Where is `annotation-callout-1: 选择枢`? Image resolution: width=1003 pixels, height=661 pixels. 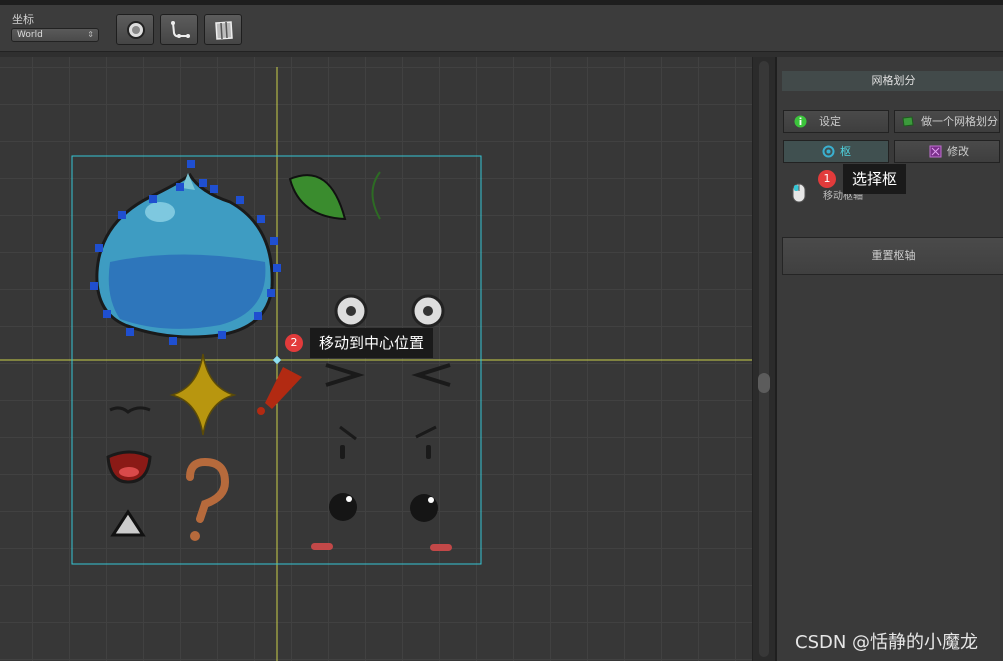 annotation-callout-1: 选择枢 is located at coordinates (875, 179).